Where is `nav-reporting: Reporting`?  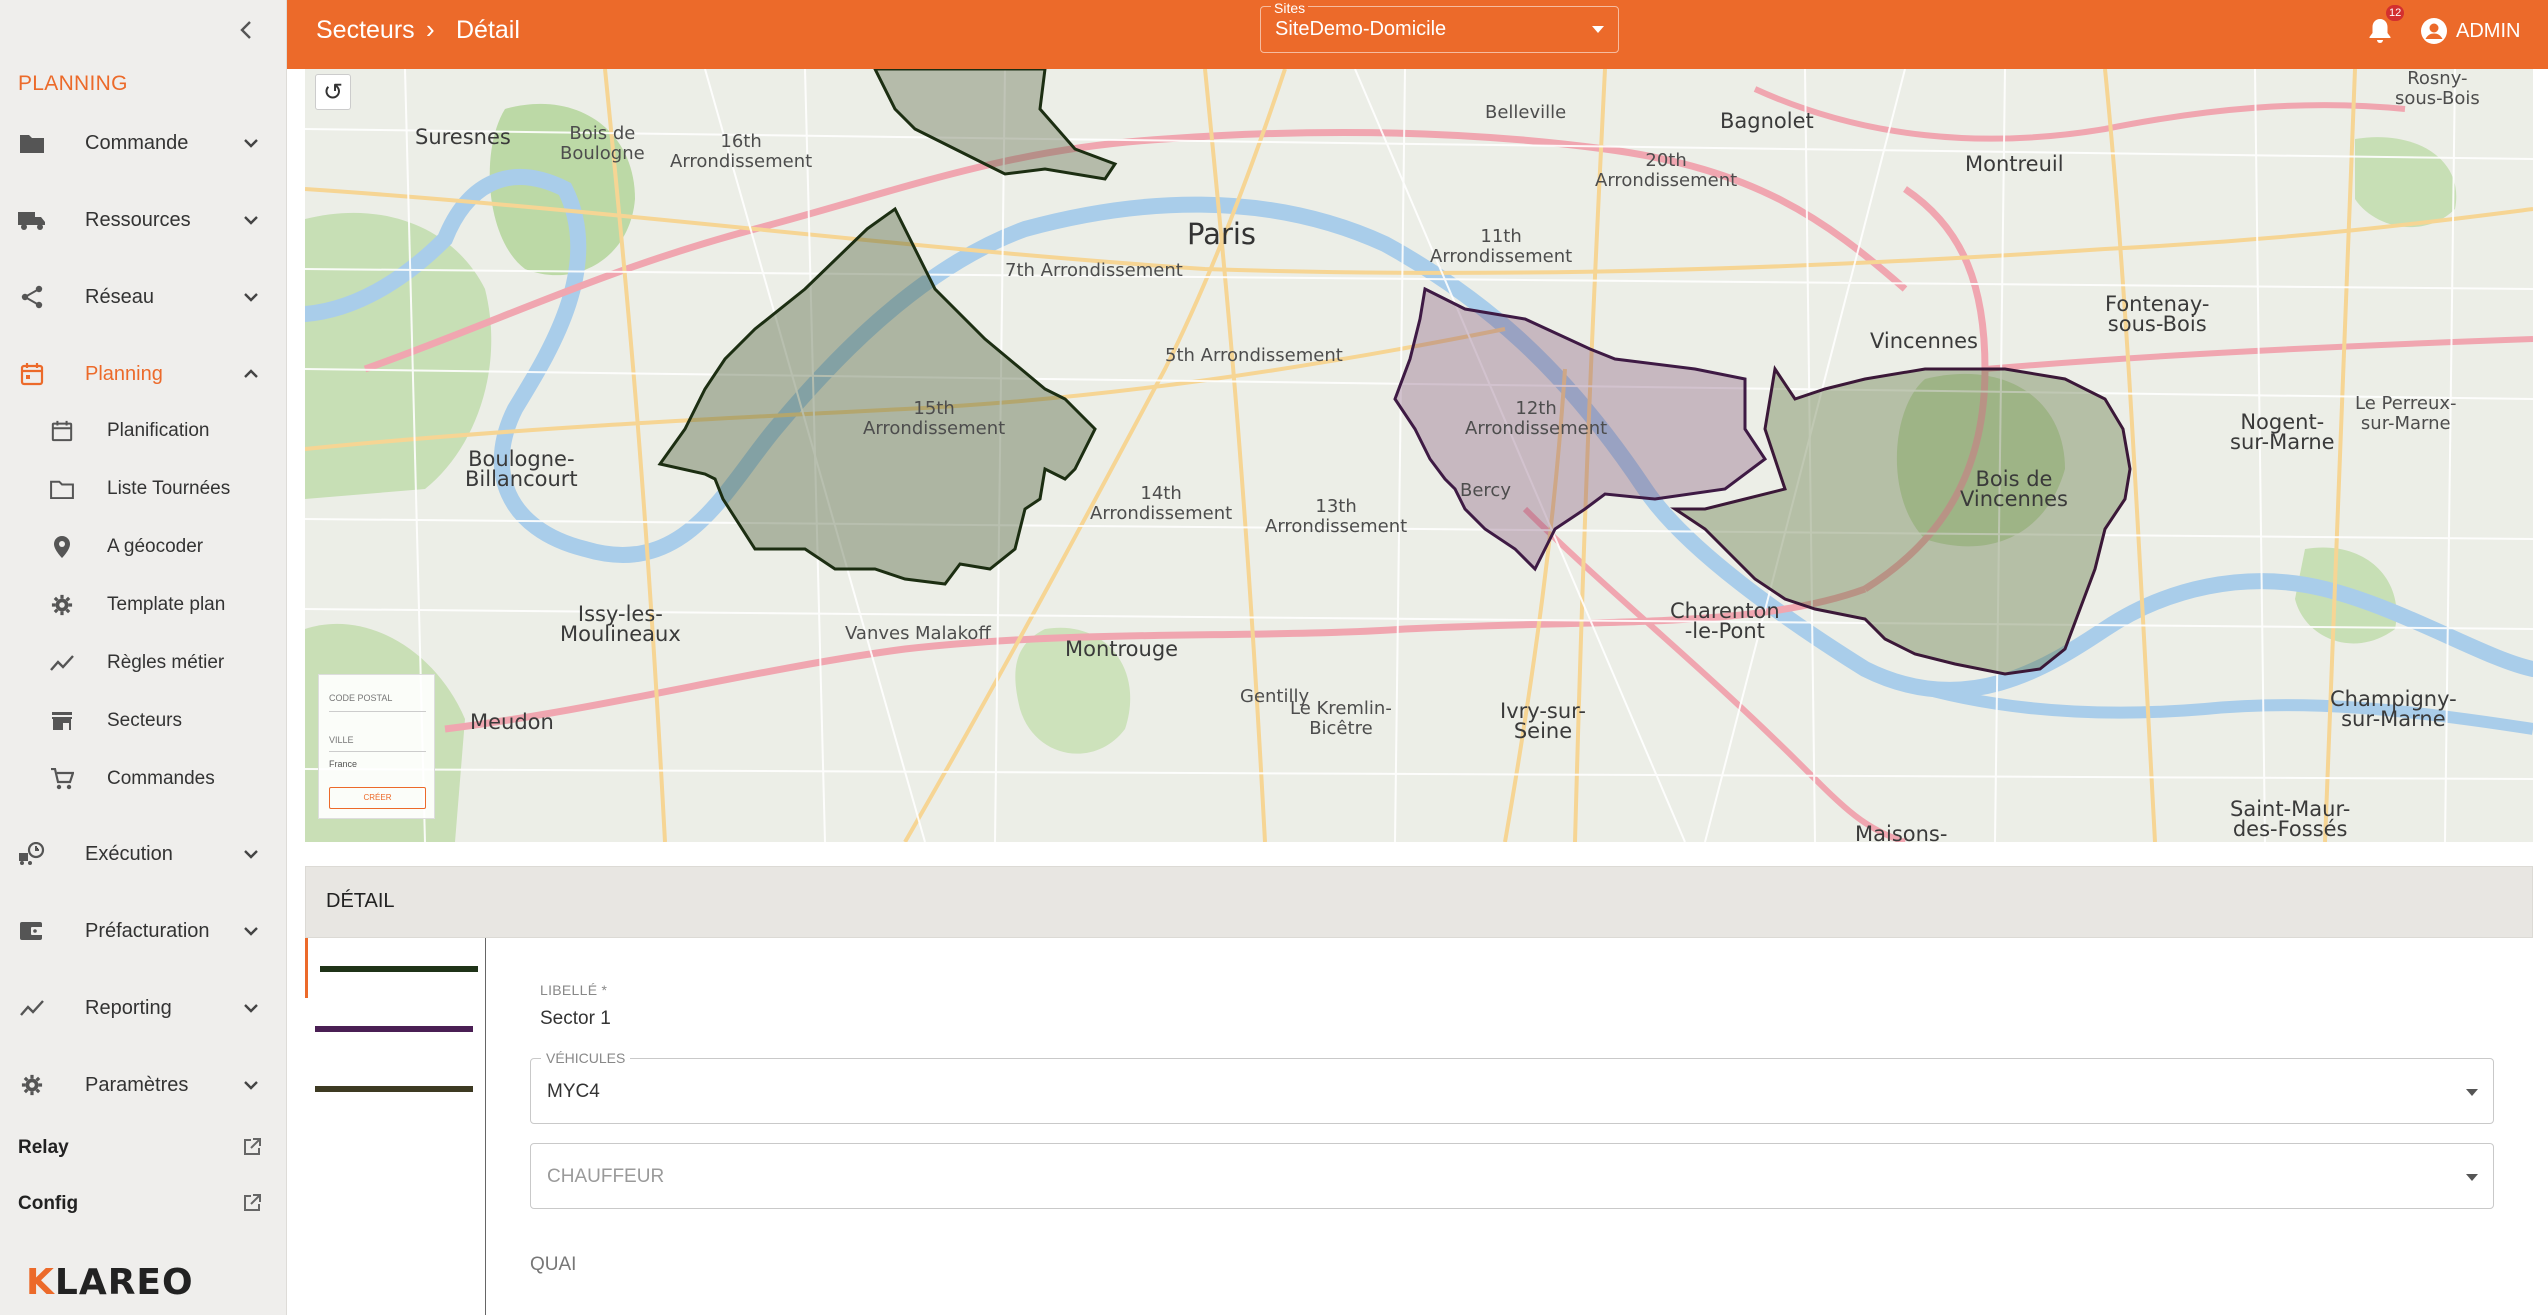 nav-reporting: Reporting is located at coordinates (143, 1008).